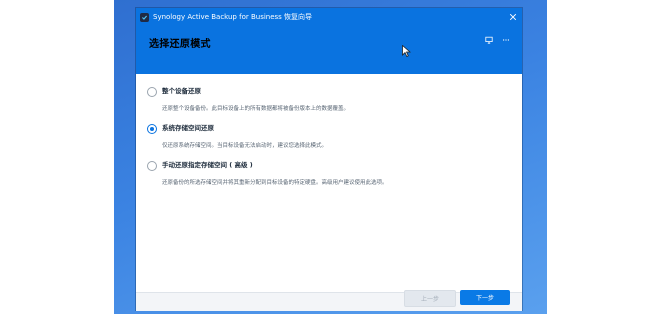 This screenshot has width=660, height=314. What do you see at coordinates (505, 39) in the screenshot?
I see `more-icon` at bounding box center [505, 39].